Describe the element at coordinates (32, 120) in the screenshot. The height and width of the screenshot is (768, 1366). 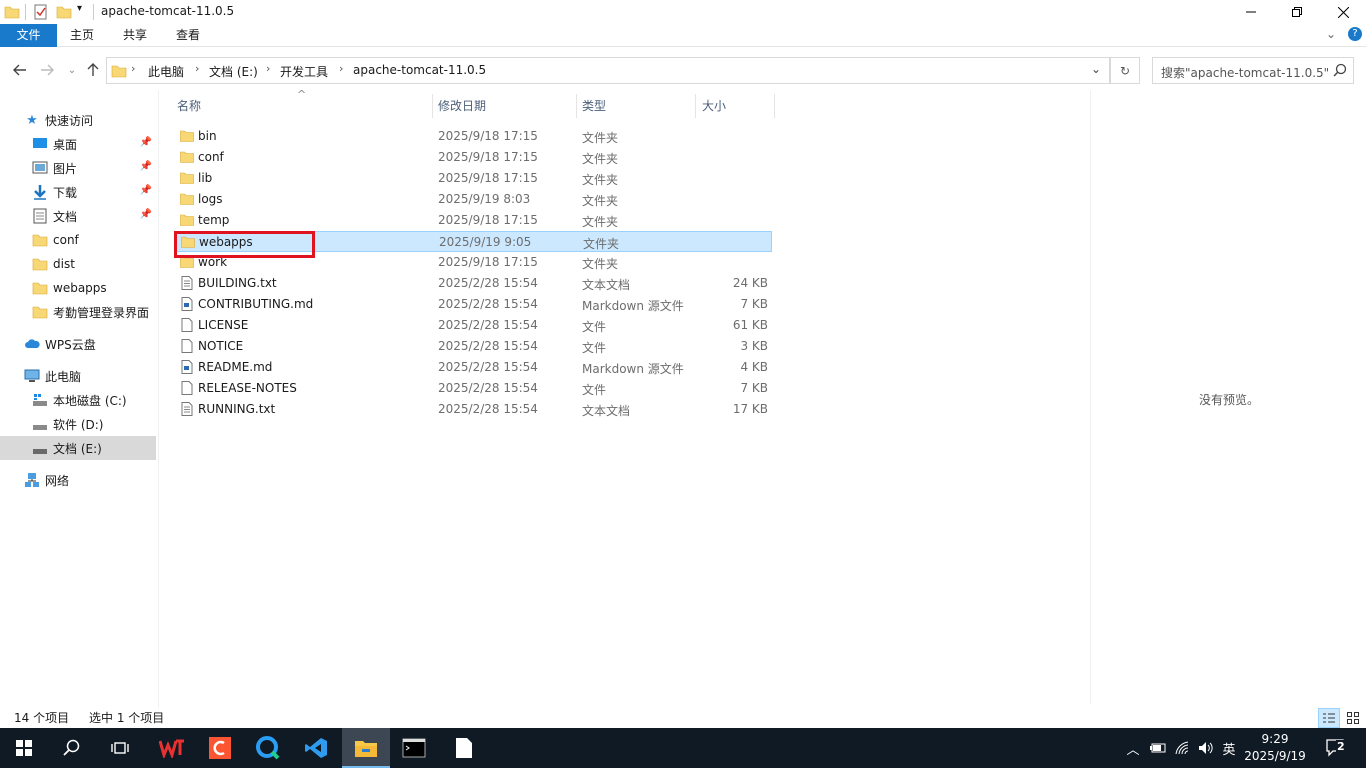
I see `star-icon: ★` at that location.